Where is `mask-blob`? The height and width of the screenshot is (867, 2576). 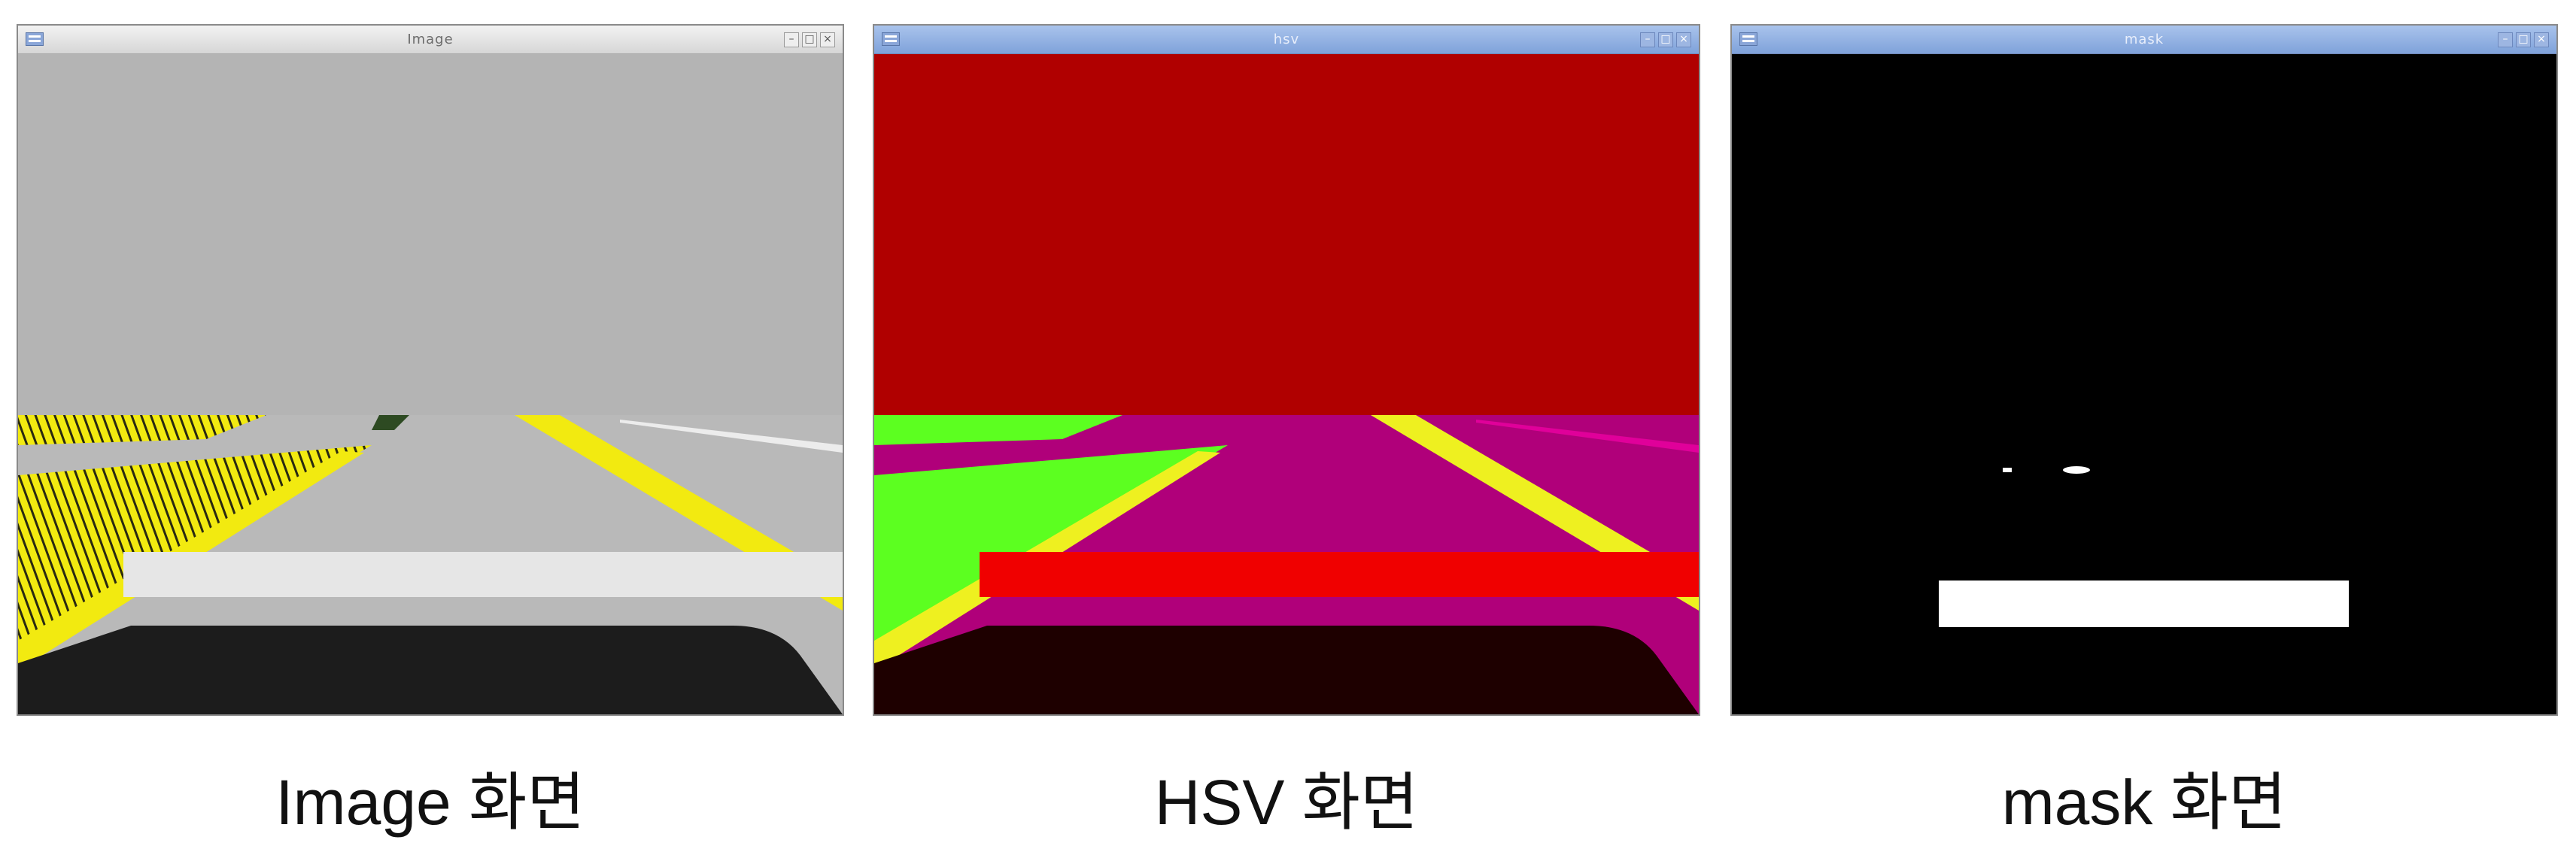
mask-blob is located at coordinates (2077, 470).